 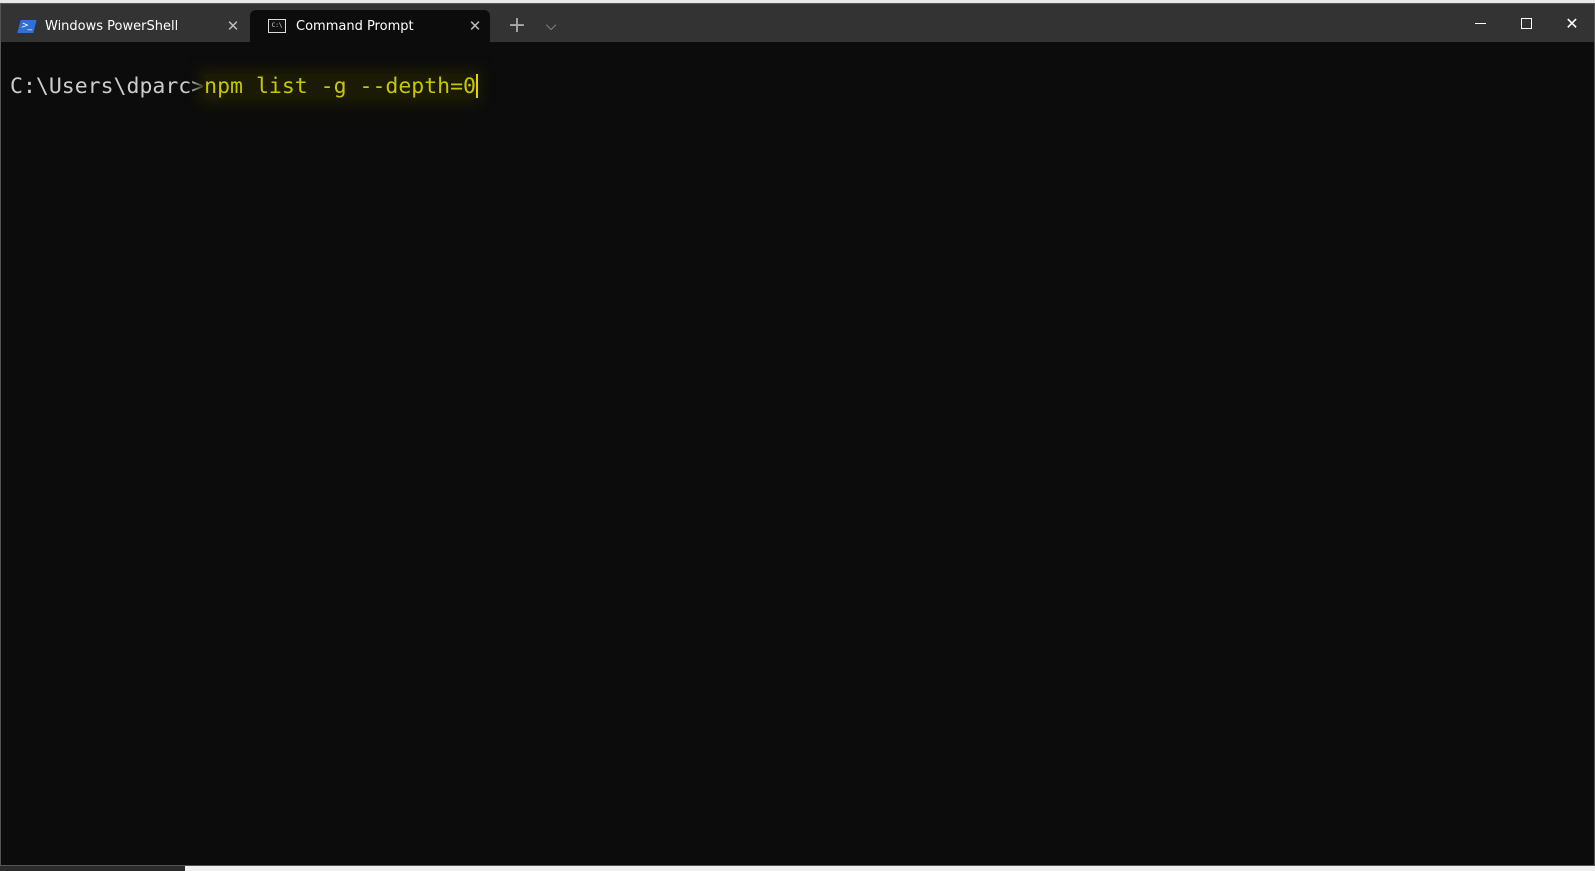 I want to click on tab-dropdown-chevron-icon: ⌵, so click(x=551, y=26).